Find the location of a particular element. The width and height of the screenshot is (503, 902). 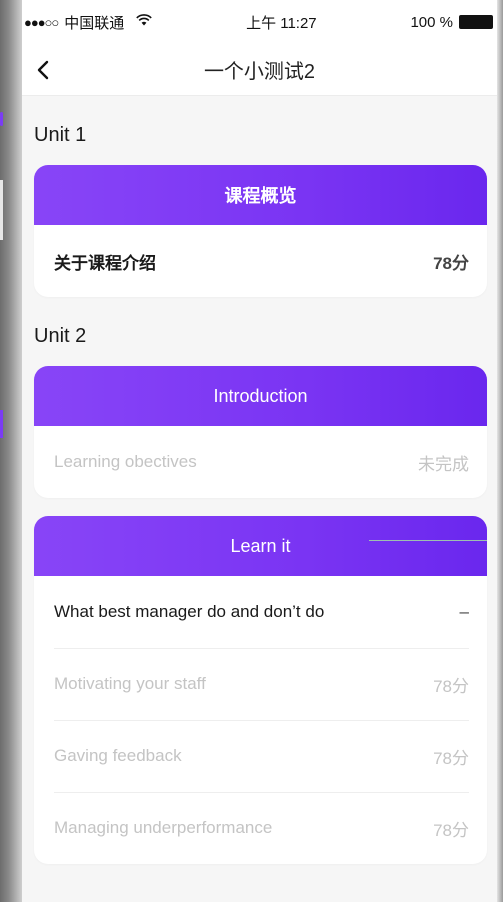

chevron-left-icon is located at coordinates (43, 70).